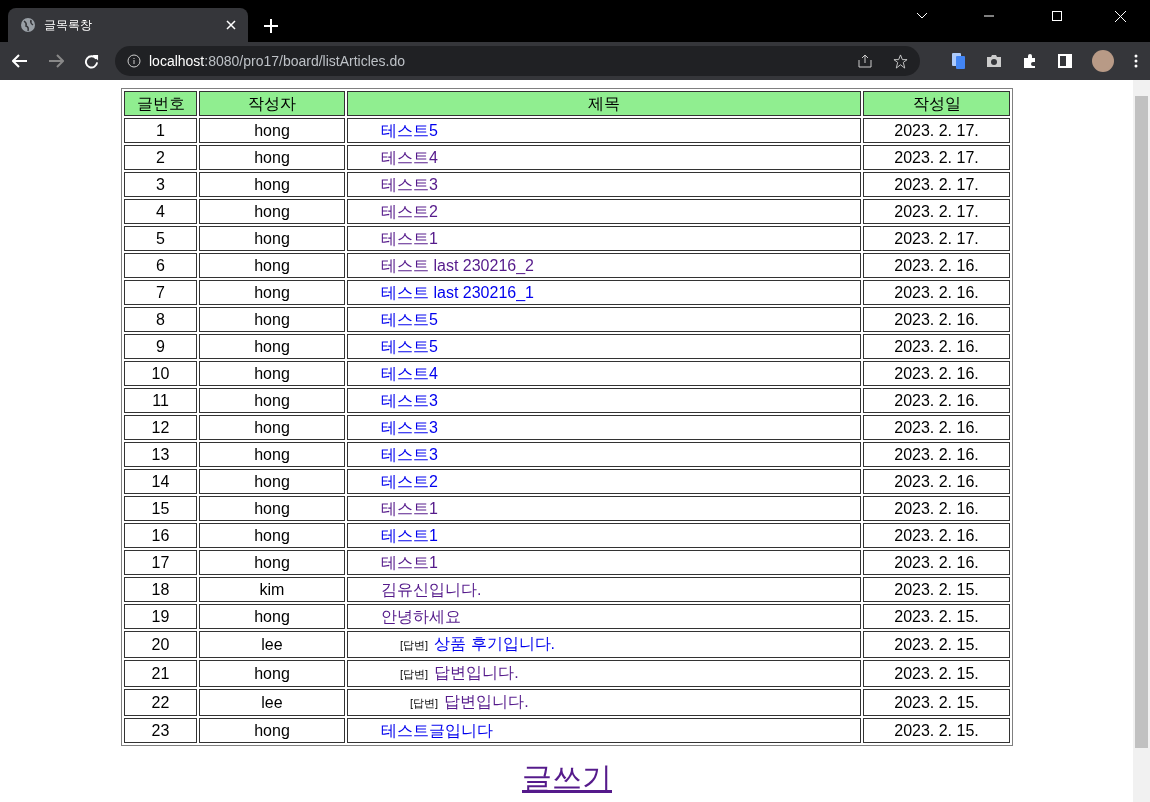 The height and width of the screenshot is (802, 1150). What do you see at coordinates (160, 103) in the screenshot?
I see `column-header: 글번호` at bounding box center [160, 103].